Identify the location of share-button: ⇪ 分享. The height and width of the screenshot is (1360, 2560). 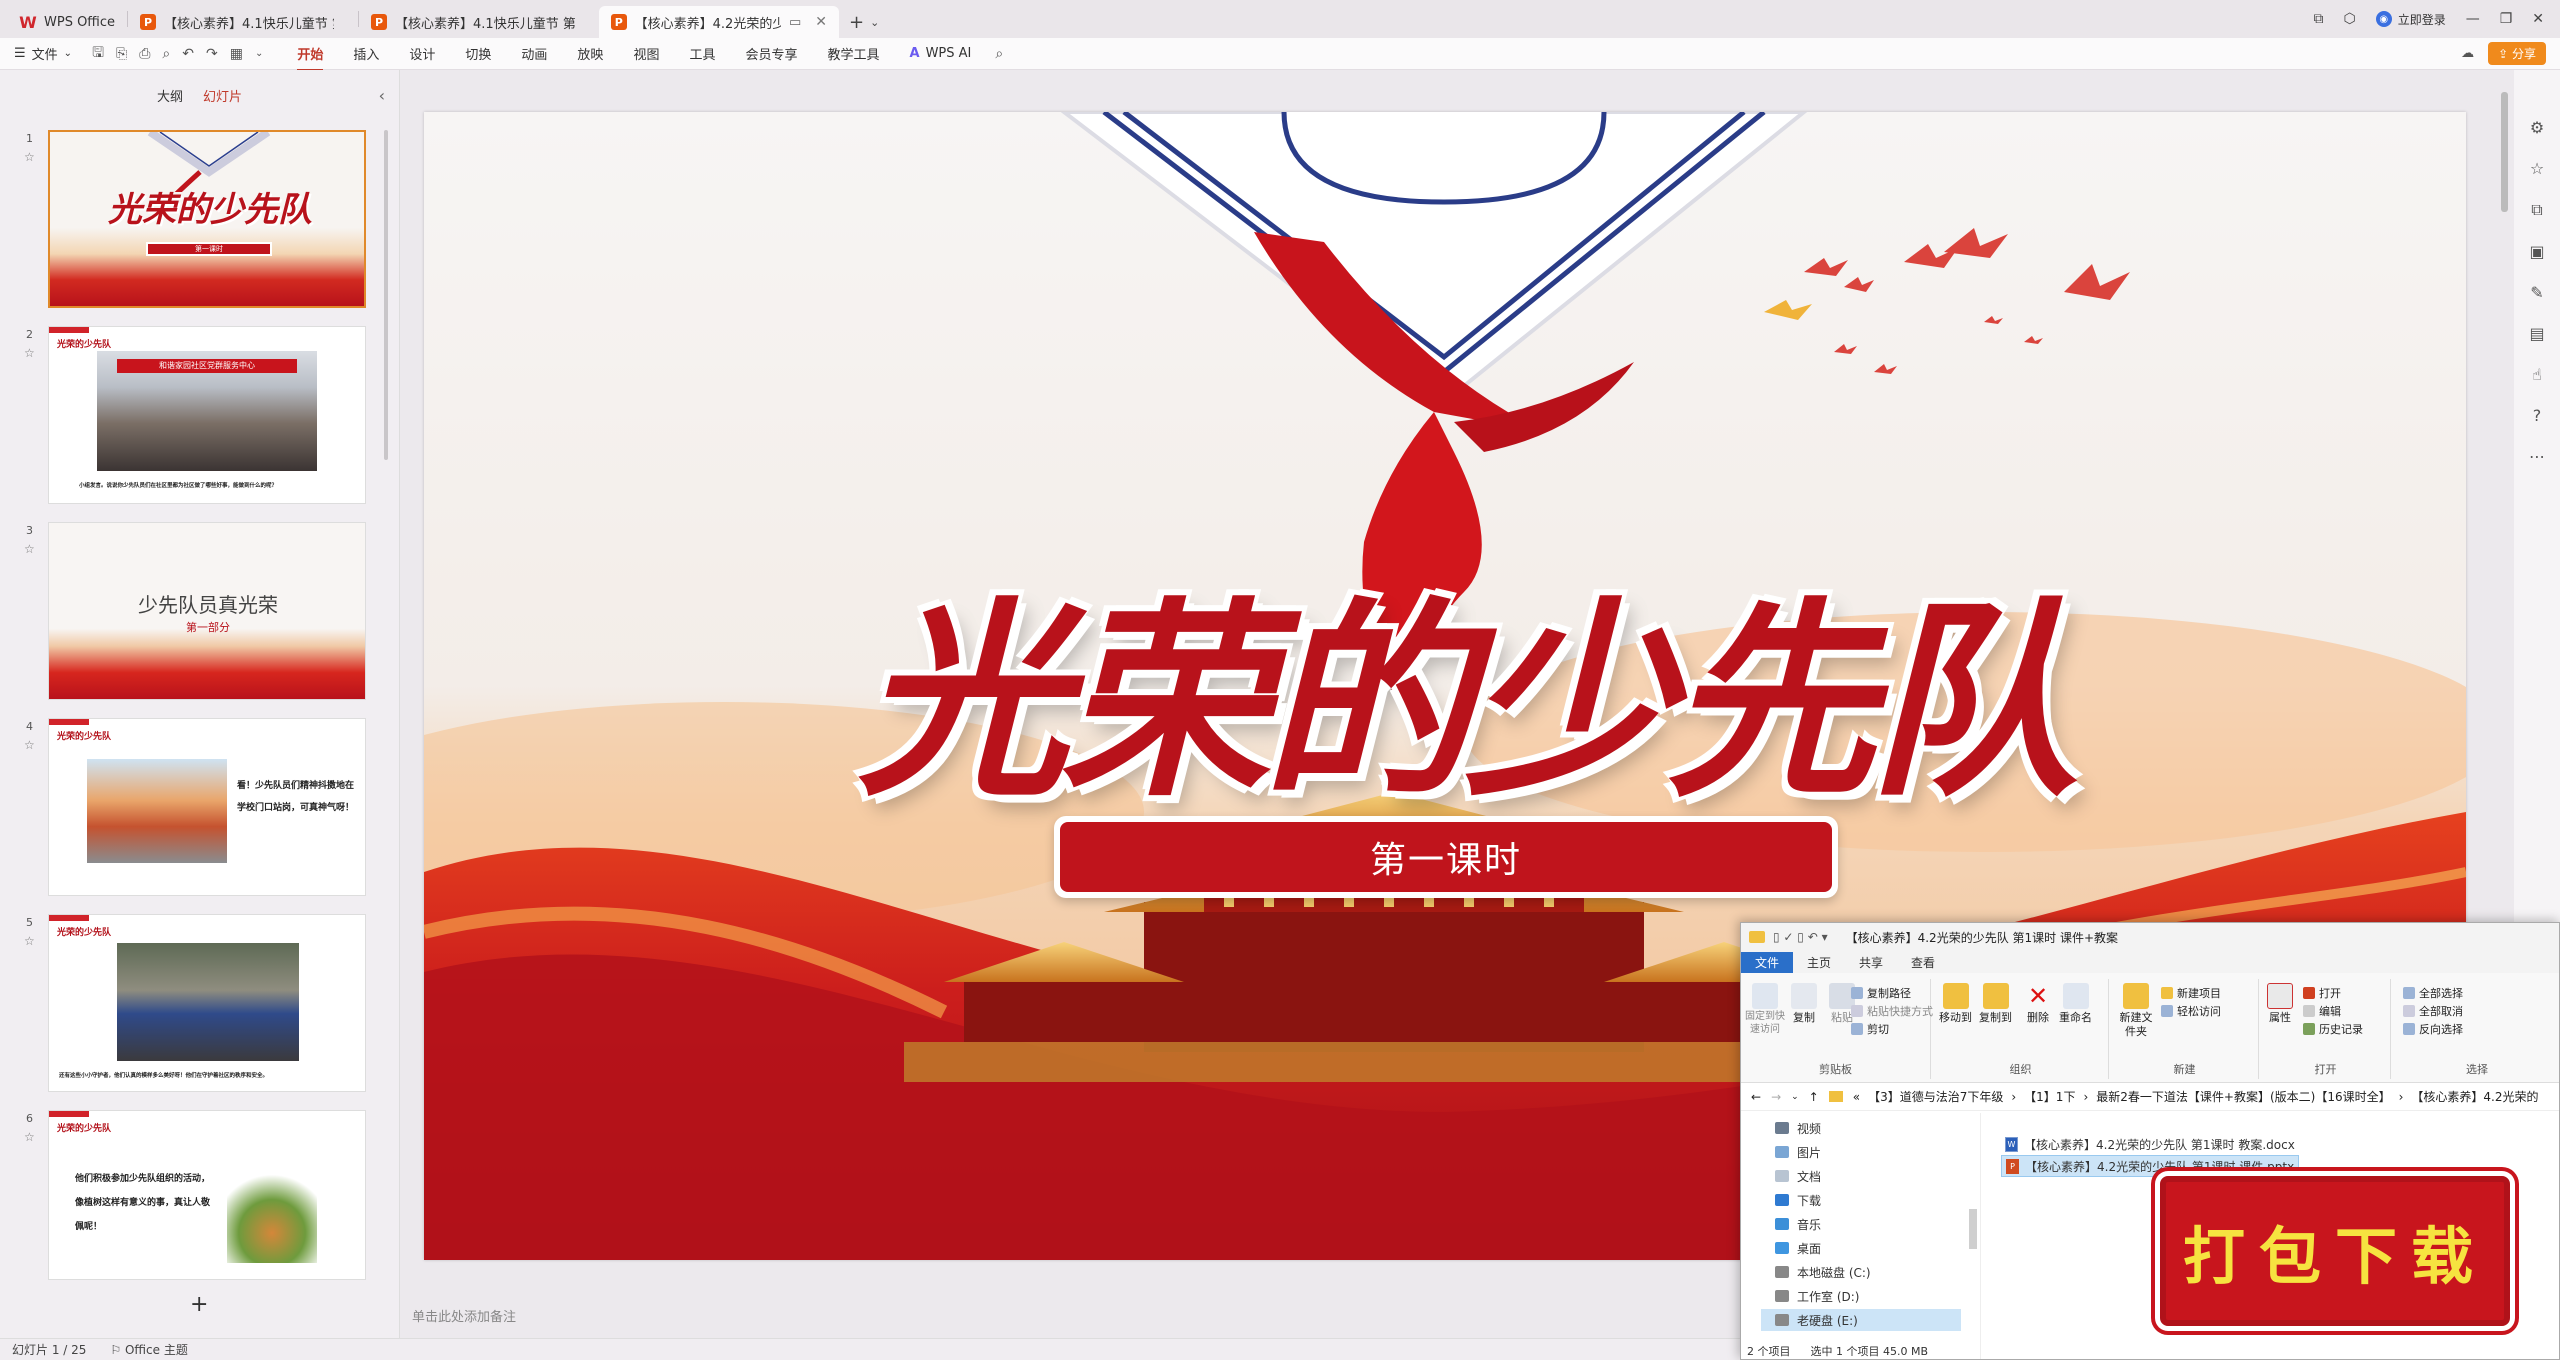
(2517, 53).